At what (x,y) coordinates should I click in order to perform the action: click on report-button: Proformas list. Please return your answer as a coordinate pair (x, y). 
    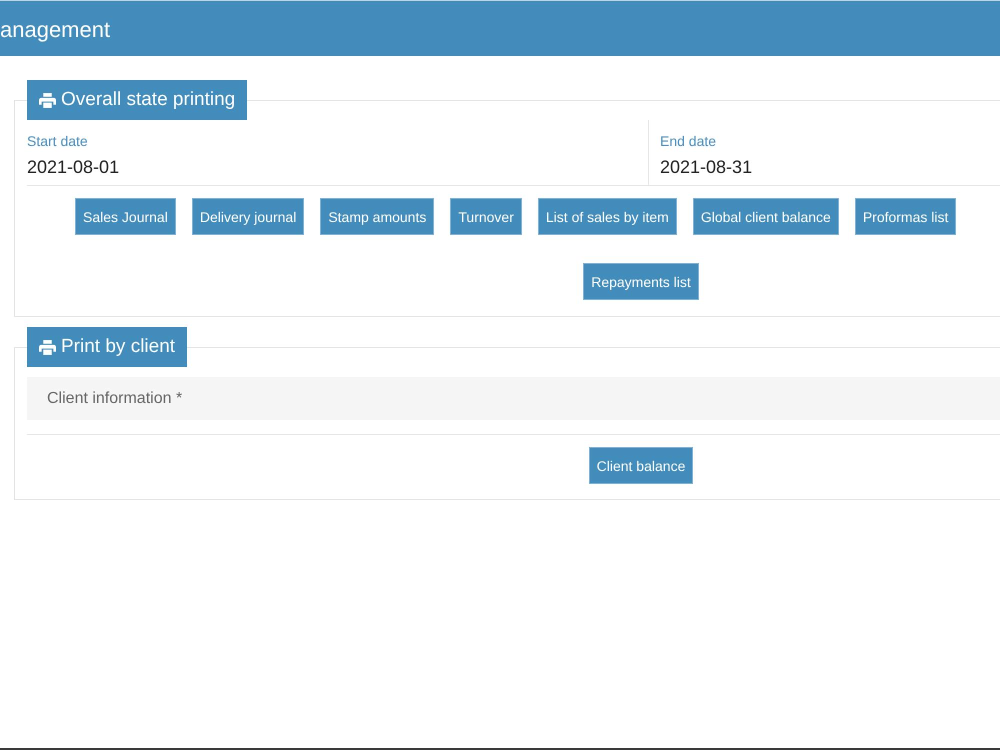
    Looking at the image, I should click on (905, 216).